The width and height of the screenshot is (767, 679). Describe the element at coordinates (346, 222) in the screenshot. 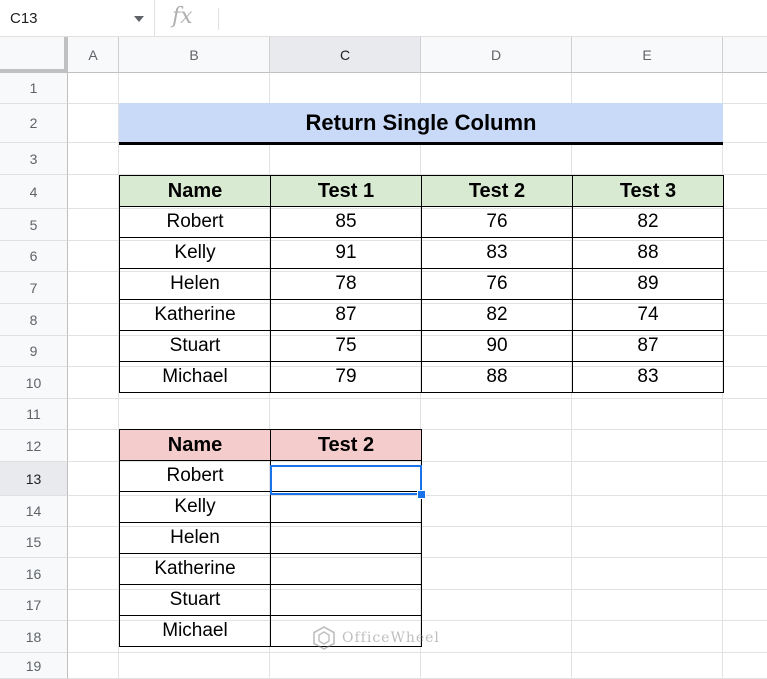

I see `cell: 85` at that location.